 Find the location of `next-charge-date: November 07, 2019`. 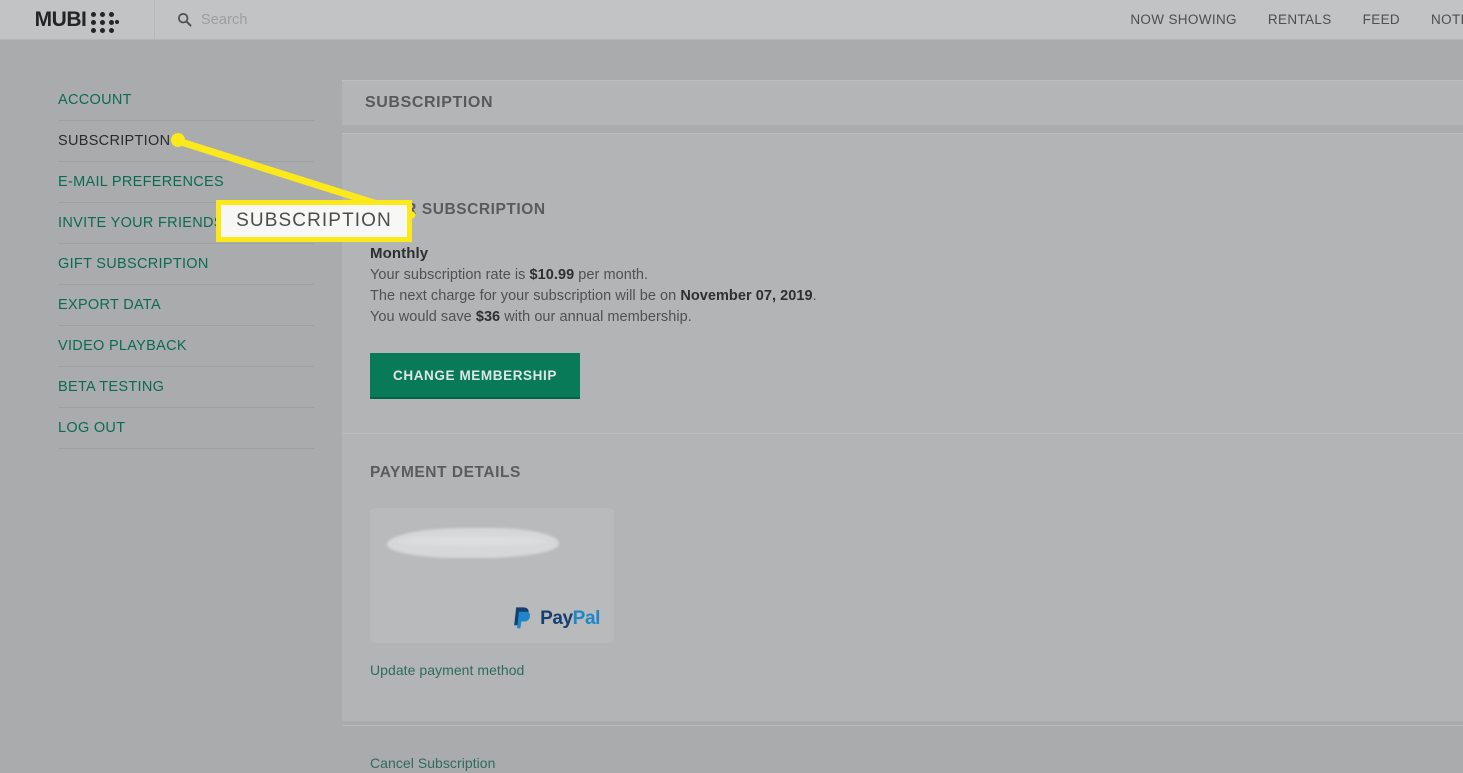

next-charge-date: November 07, 2019 is located at coordinates (746, 296).